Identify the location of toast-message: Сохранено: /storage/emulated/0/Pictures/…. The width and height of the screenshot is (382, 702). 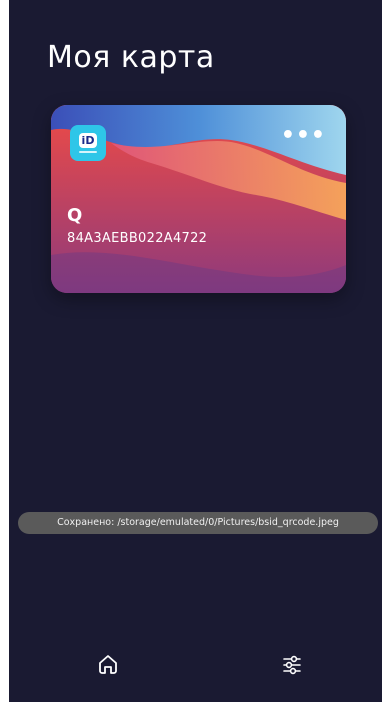
(198, 523).